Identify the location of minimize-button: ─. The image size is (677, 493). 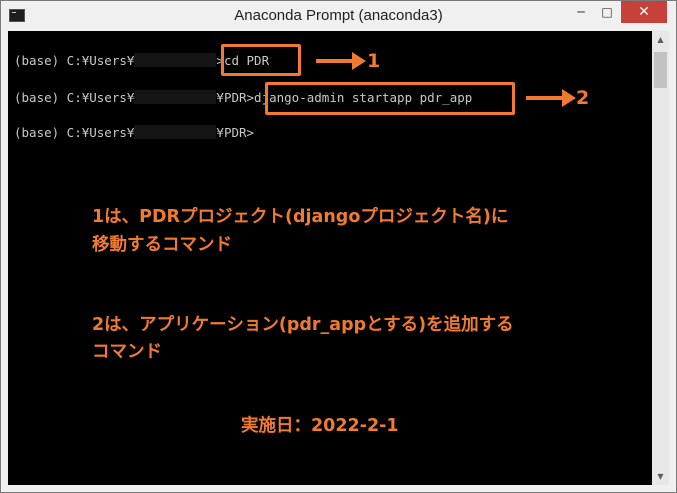
(581, 12).